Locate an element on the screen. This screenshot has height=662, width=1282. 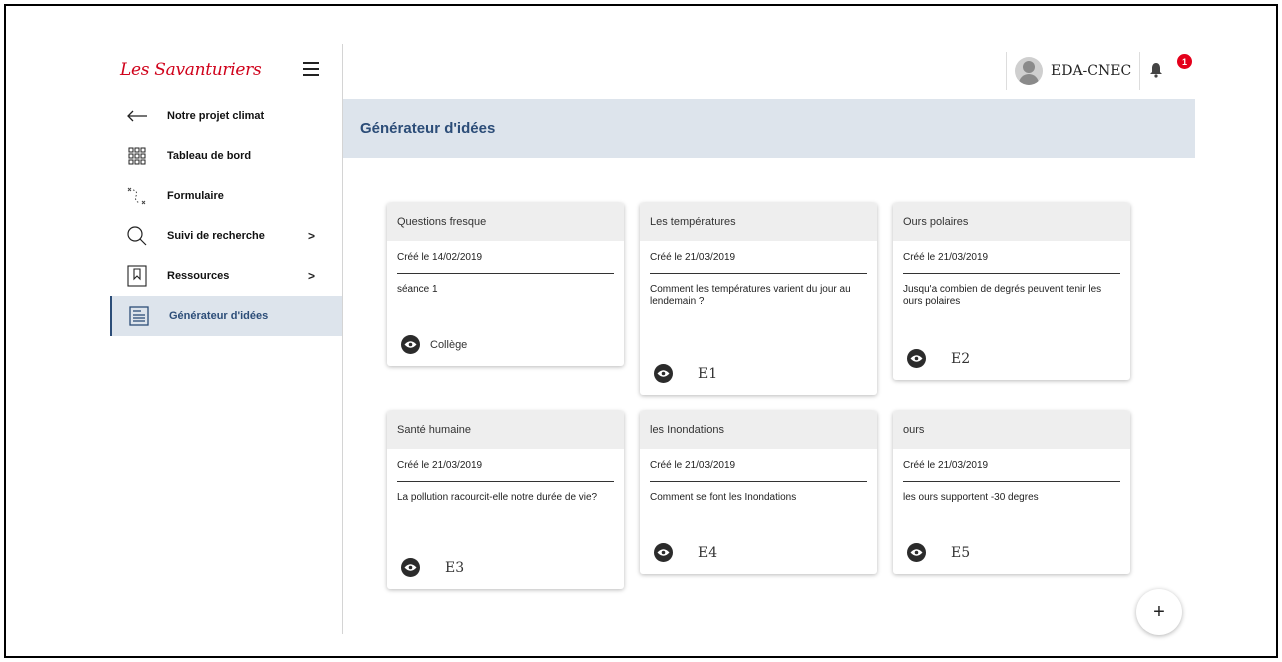
sidebar-item-generateur-d-idees: Générateur d'idées is located at coordinates (226, 316).